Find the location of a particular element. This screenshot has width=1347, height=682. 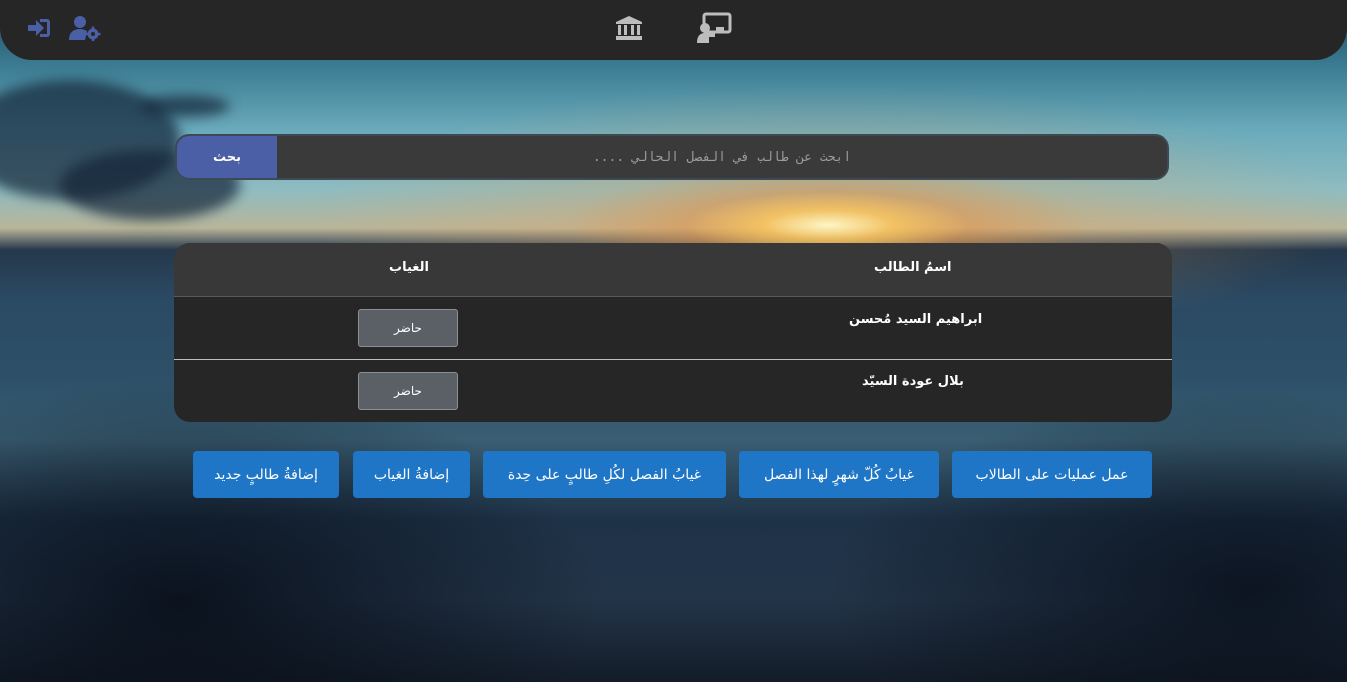

search-input is located at coordinates (722, 157).